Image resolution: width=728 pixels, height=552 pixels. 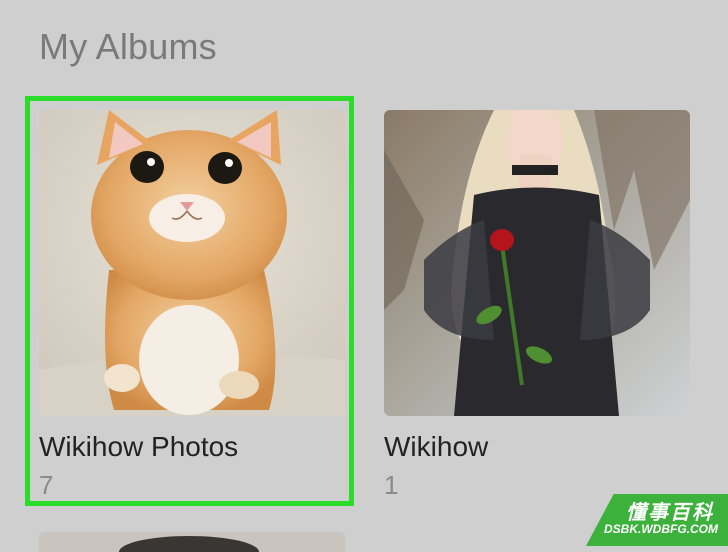 I want to click on watermark: 懂事百科 DSBK.WDBFG.COM, so click(x=652, y=520).